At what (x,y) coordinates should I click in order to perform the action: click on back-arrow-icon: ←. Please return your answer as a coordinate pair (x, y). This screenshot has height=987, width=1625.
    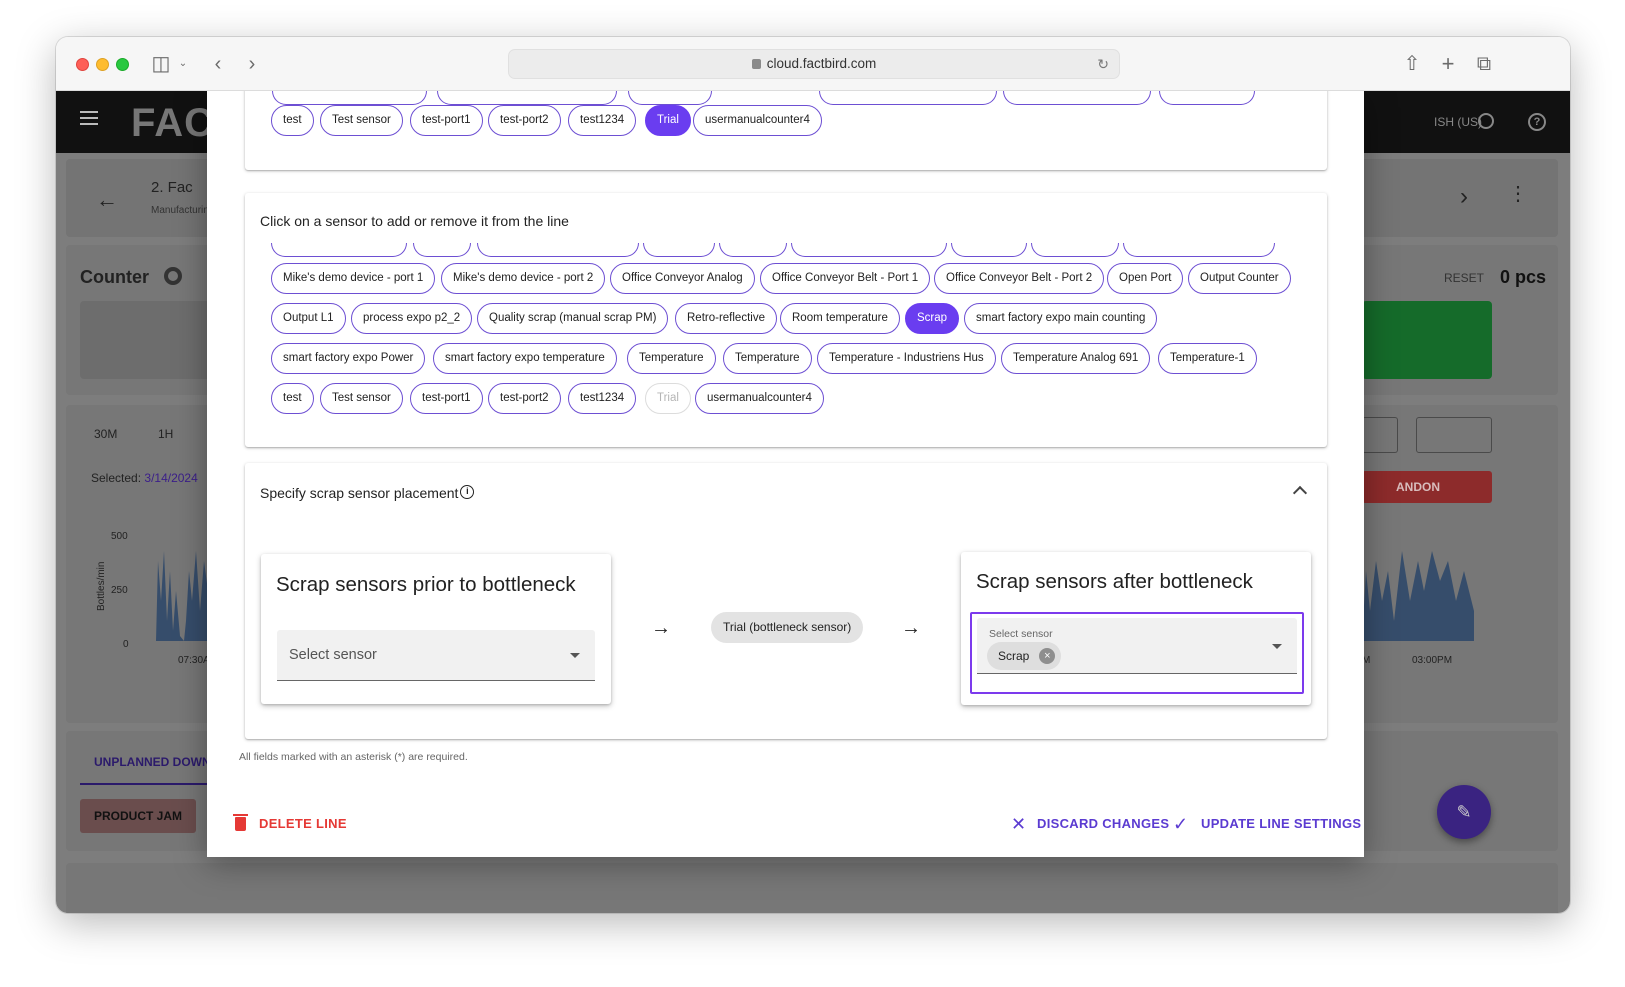
    Looking at the image, I should click on (107, 200).